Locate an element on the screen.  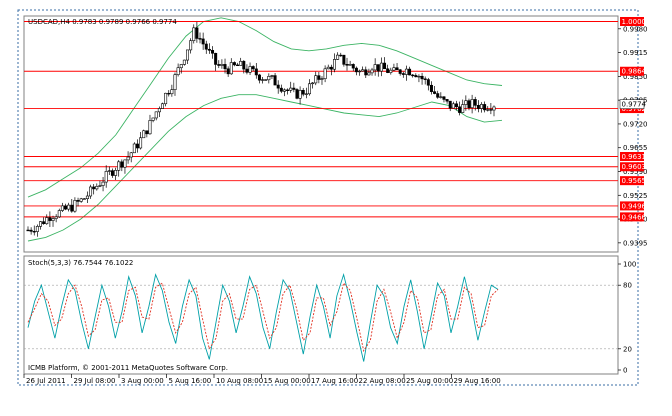
stoch-tick-label: 20 is located at coordinates (627, 349).